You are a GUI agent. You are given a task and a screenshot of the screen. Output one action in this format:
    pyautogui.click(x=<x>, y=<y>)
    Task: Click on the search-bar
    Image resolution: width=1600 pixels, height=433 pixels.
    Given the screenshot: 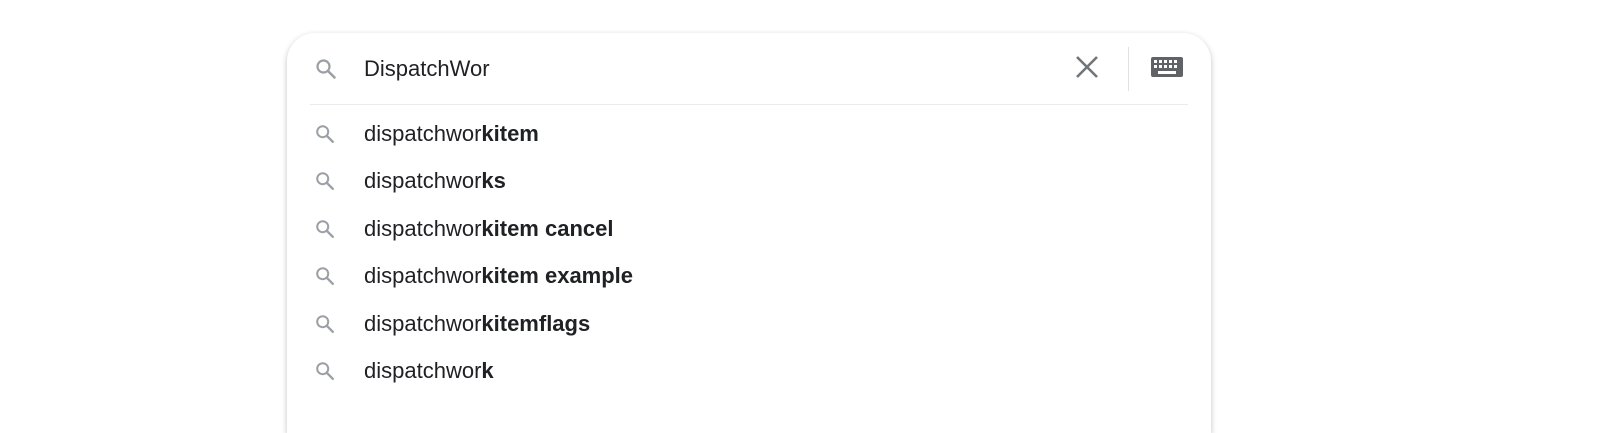 What is the action you would take?
    pyautogui.click(x=749, y=68)
    